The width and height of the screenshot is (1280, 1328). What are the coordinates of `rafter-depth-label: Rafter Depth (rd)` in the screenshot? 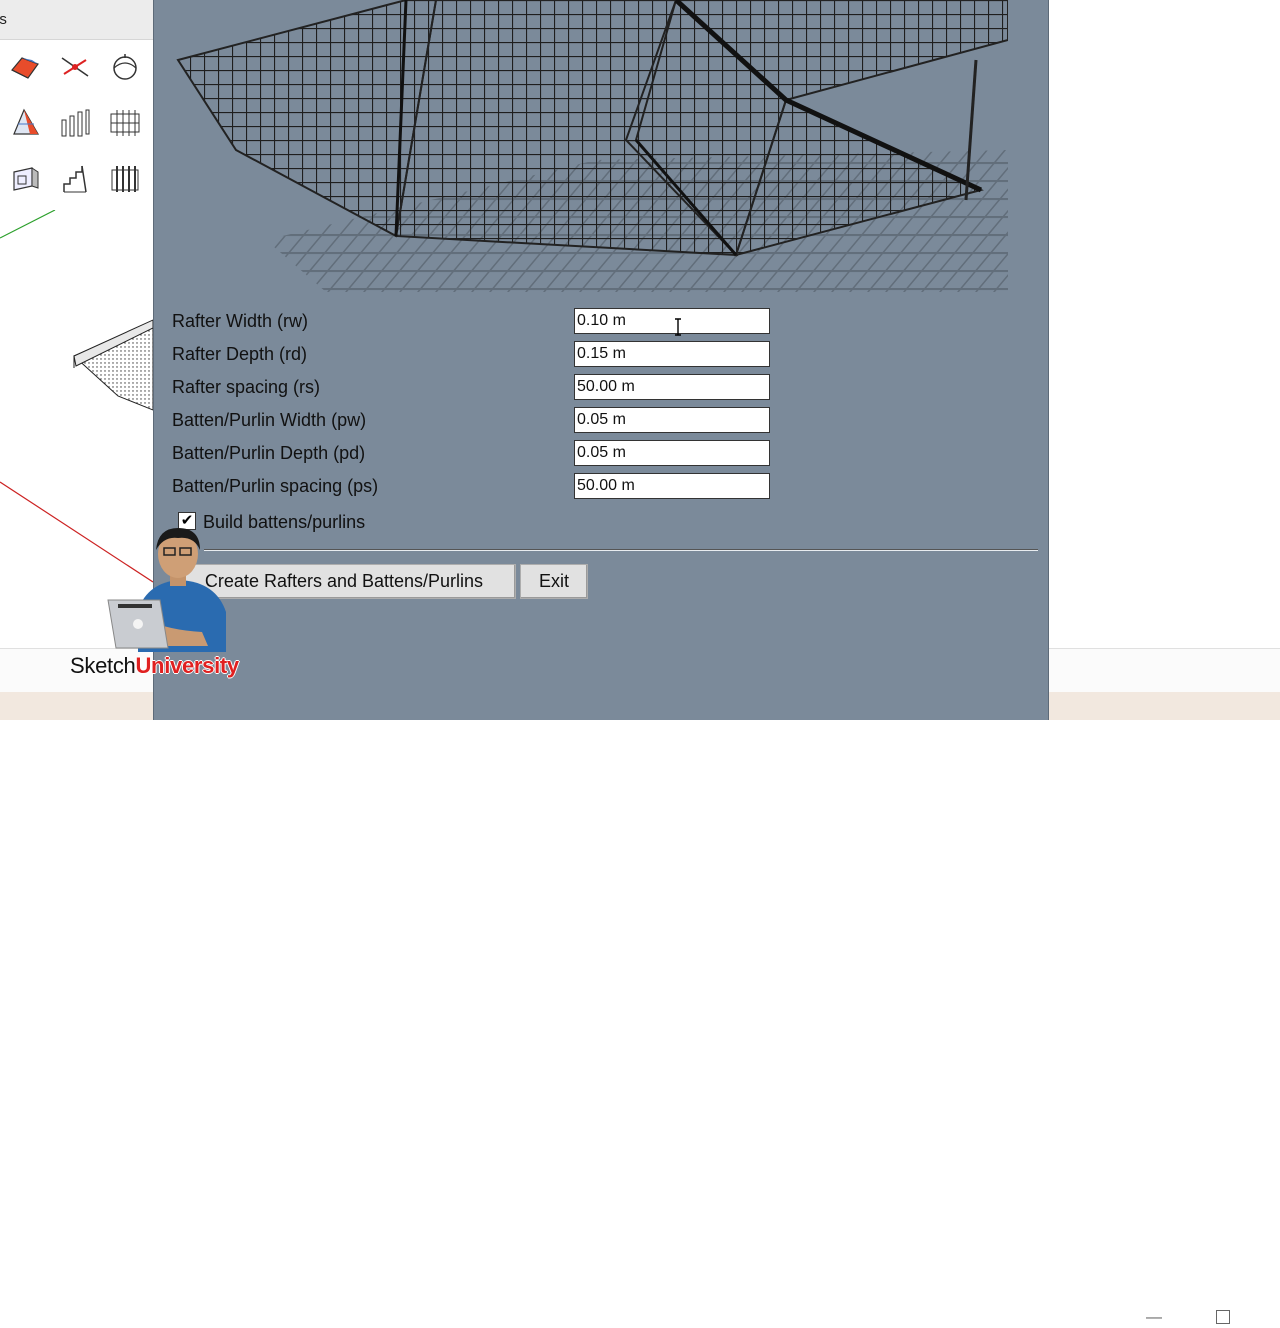 It's located at (240, 354).